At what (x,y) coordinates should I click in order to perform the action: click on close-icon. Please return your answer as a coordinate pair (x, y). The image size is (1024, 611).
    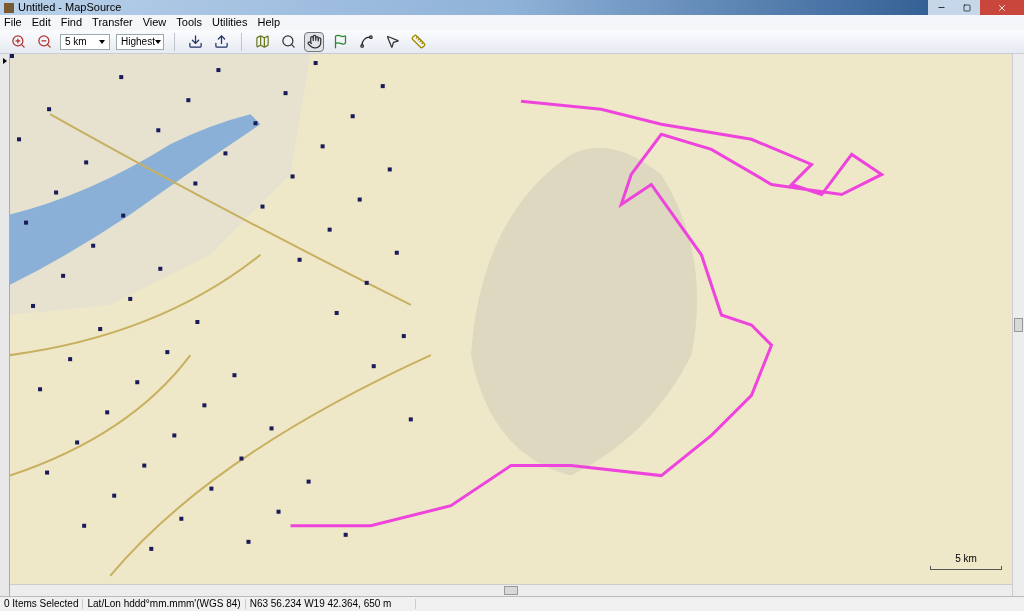
    Looking at the image, I should click on (1002, 7).